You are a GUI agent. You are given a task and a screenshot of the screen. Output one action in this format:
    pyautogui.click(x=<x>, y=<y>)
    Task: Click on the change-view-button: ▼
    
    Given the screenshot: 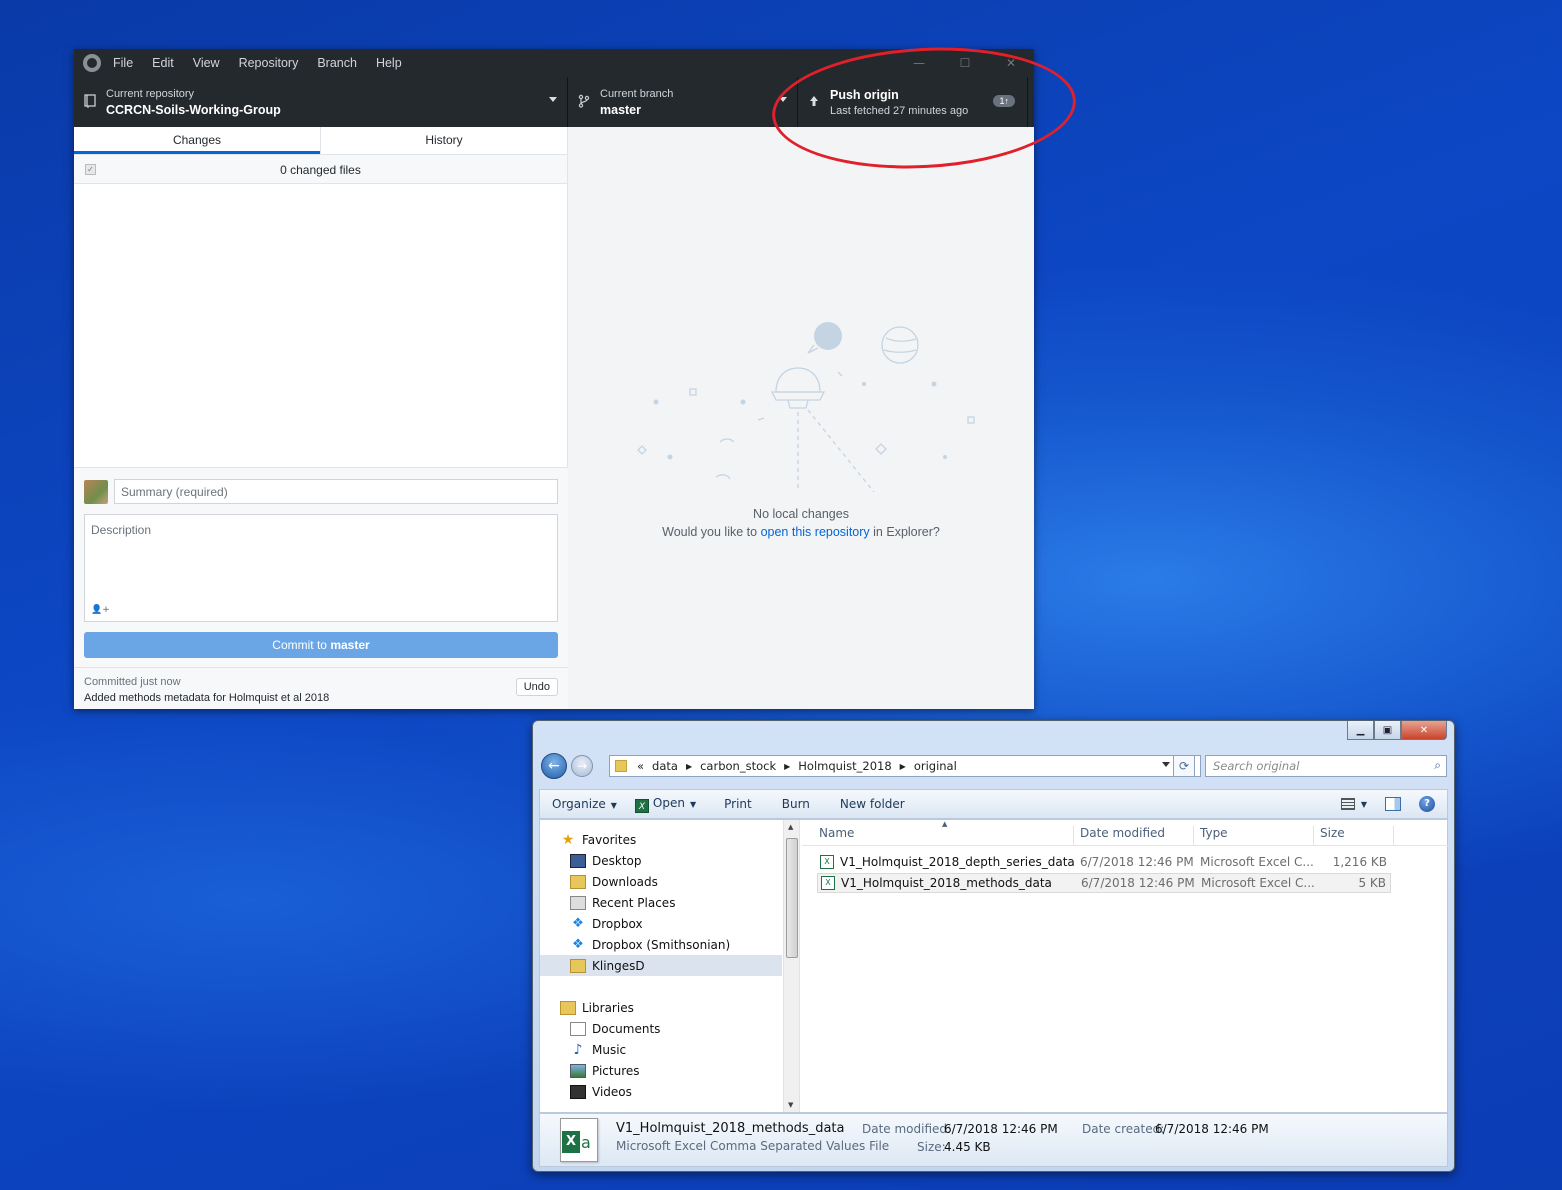 What is the action you would take?
    pyautogui.click(x=1353, y=804)
    